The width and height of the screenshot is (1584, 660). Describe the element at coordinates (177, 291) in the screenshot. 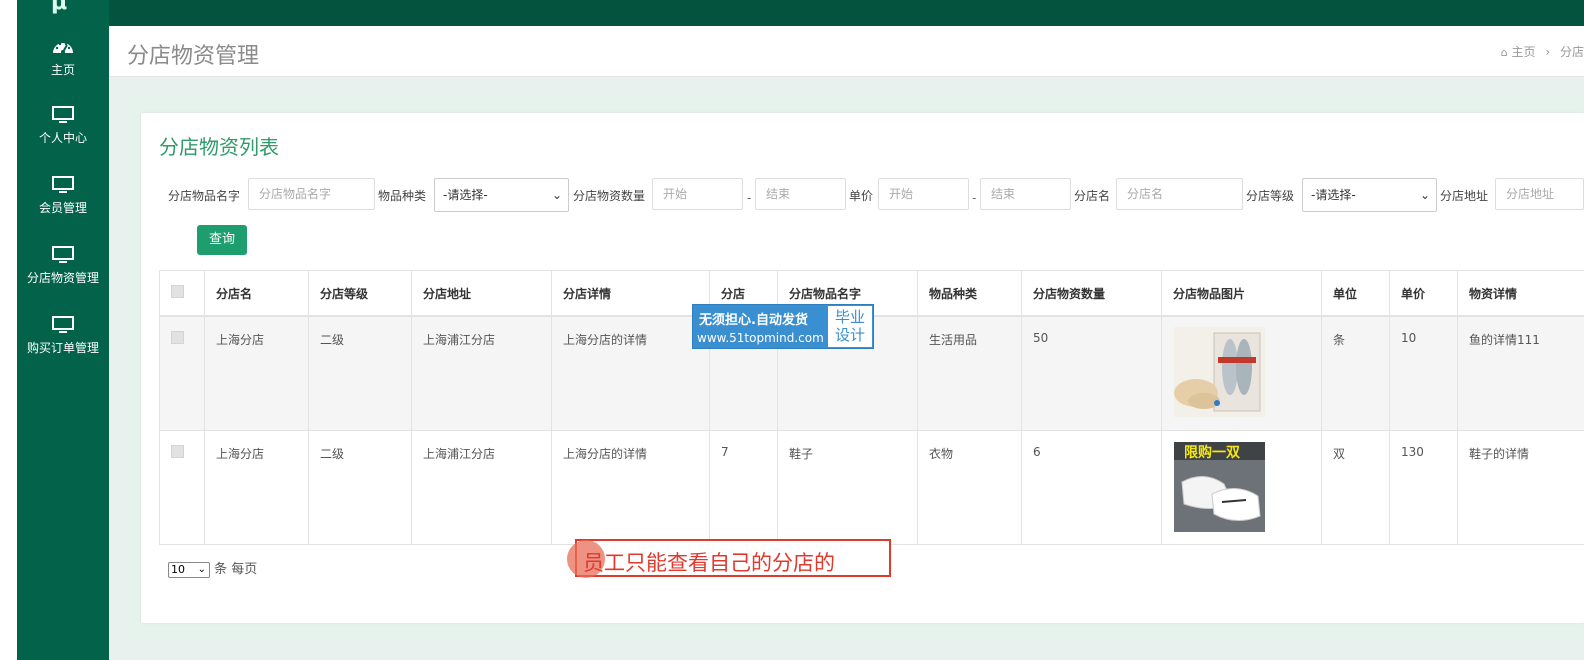

I see `select-all-checkbox` at that location.